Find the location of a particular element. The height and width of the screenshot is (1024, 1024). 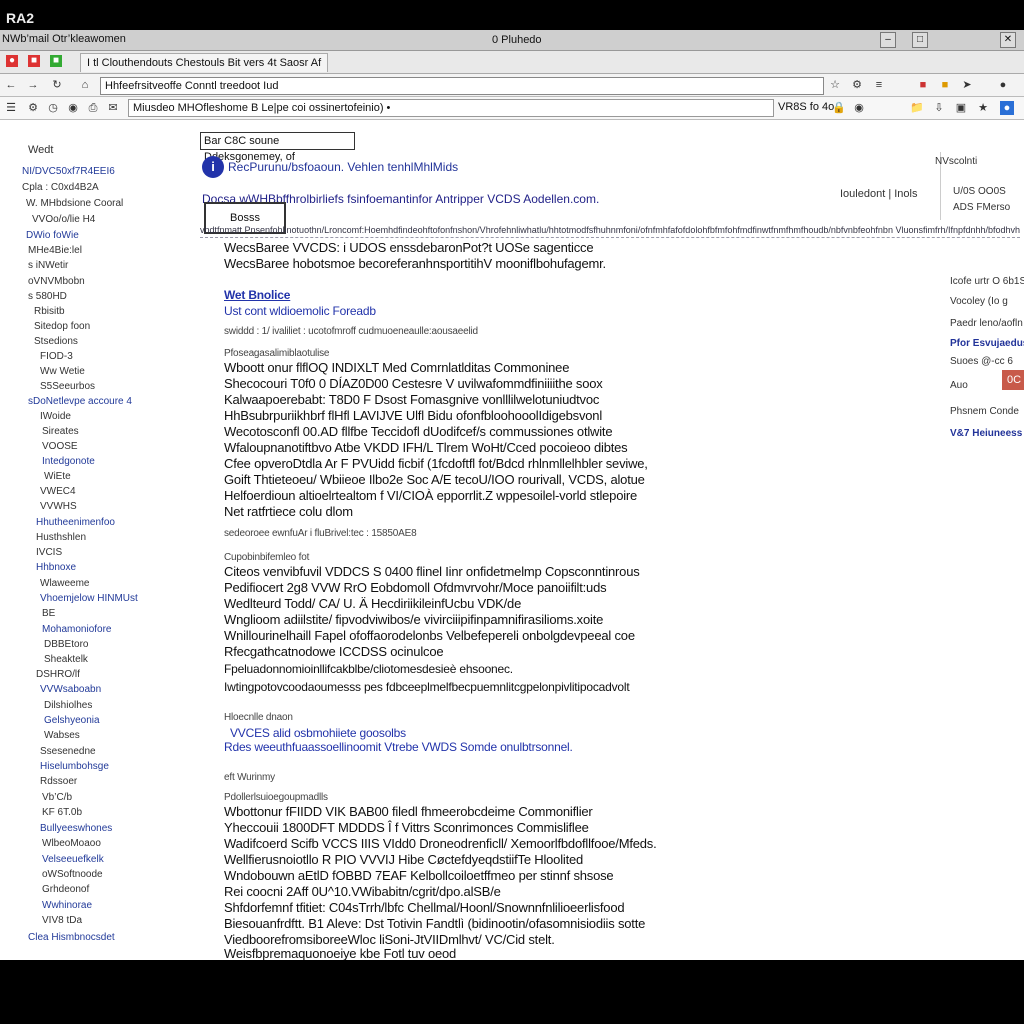

sidebar-item: Sitedop foon is located at coordinates (62, 326).